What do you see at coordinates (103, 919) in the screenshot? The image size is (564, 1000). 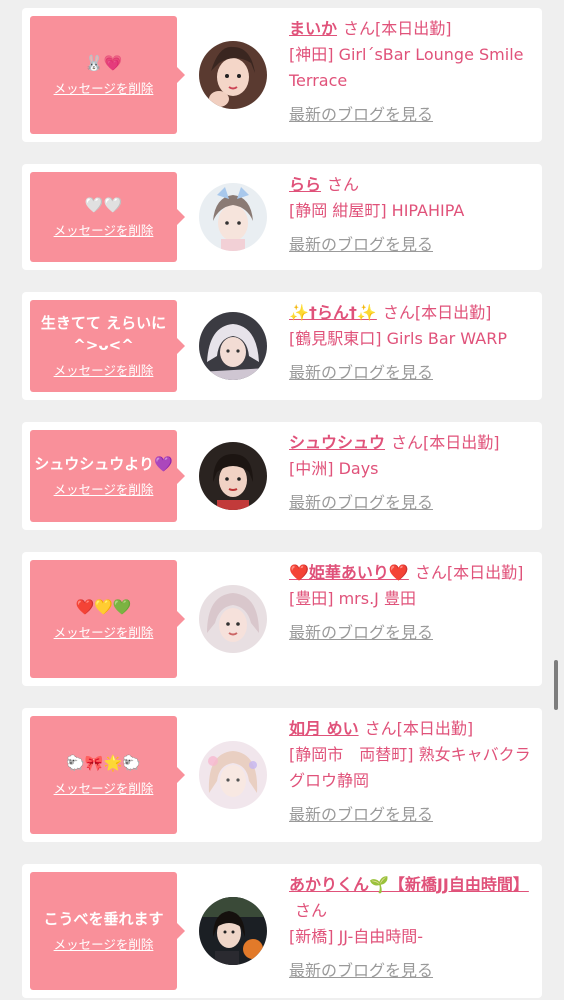 I see `message-text: こうべを垂れます` at bounding box center [103, 919].